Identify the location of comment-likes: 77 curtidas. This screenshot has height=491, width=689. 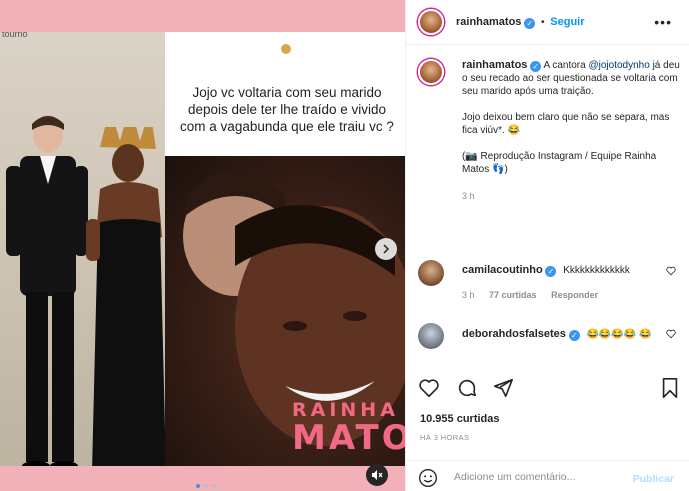
(513, 295).